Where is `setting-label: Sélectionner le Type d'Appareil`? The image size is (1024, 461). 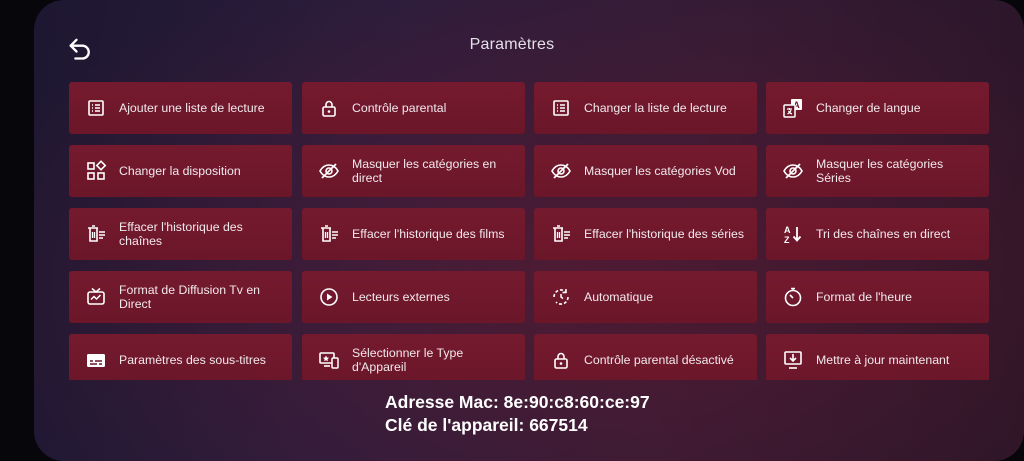
setting-label: Sélectionner le Type d'Appareil is located at coordinates (408, 360).